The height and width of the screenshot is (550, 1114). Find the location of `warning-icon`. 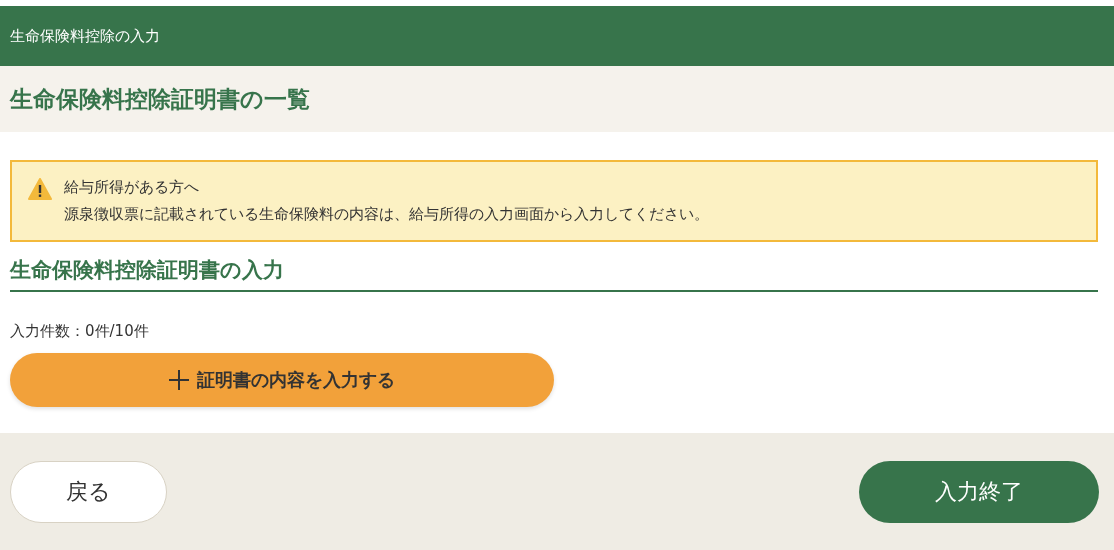

warning-icon is located at coordinates (40, 189).